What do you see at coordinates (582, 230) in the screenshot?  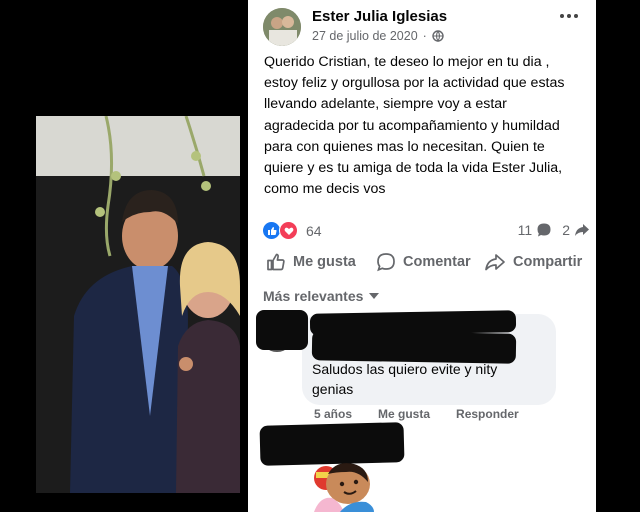 I see `share-arrow-icon` at bounding box center [582, 230].